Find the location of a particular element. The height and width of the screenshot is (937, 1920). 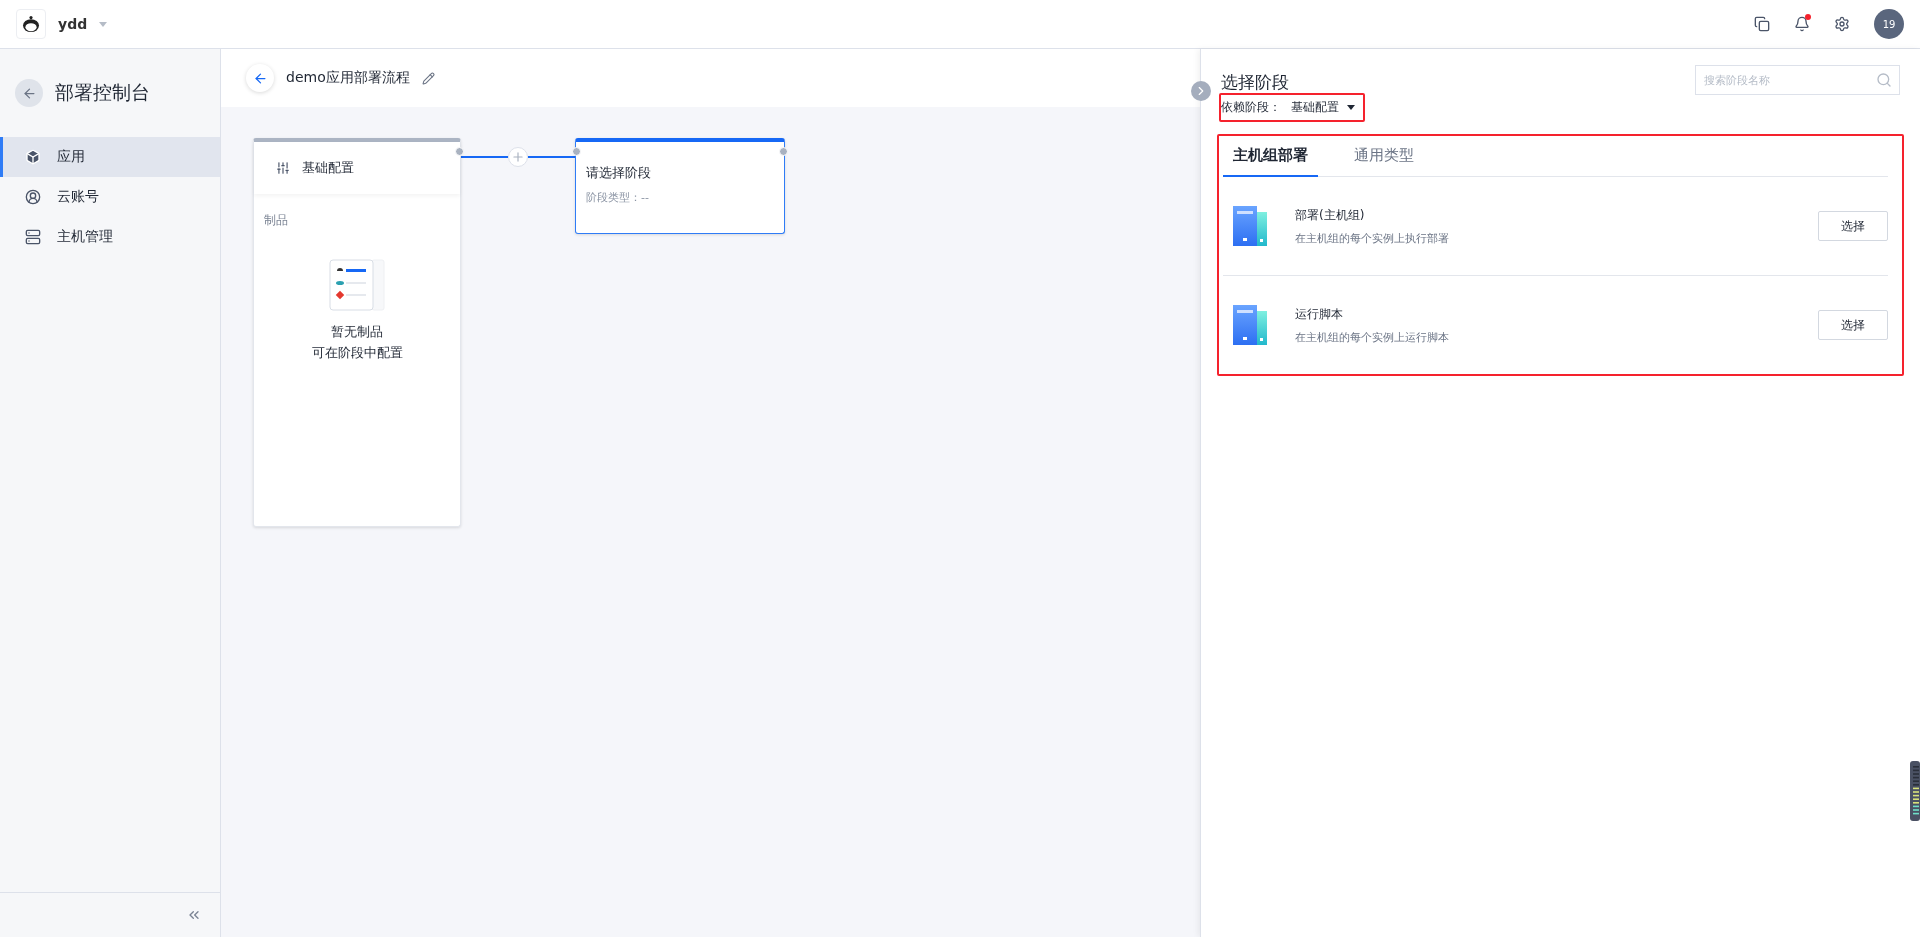

sliders-icon is located at coordinates (283, 168).